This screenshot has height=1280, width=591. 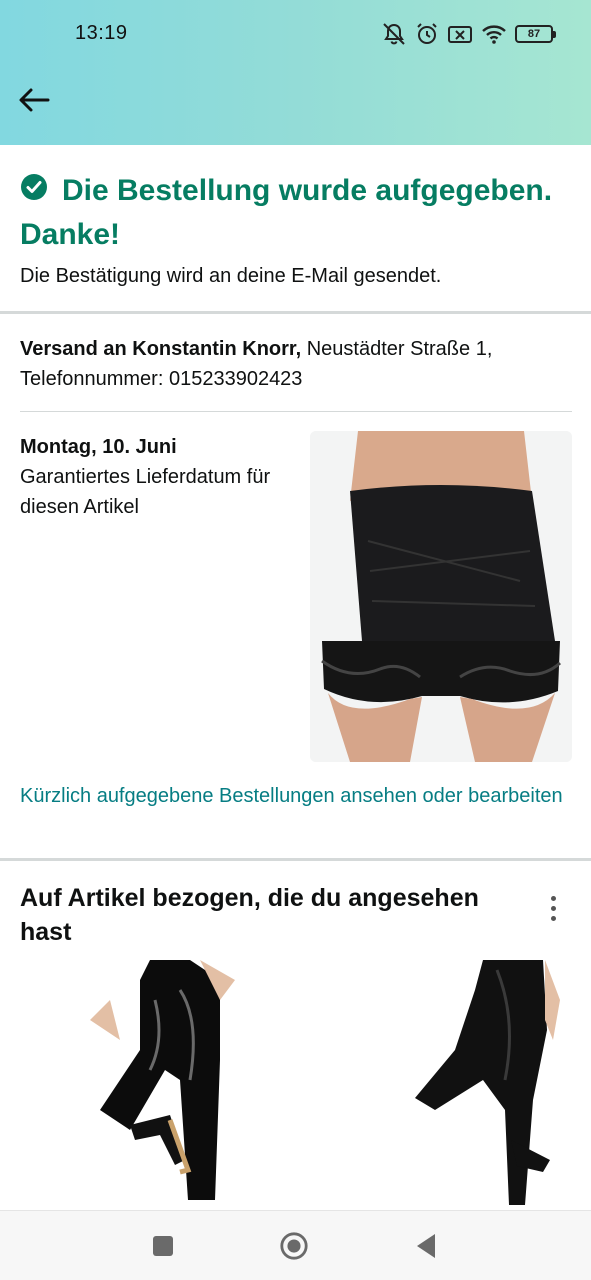 I want to click on wifi-icon, so click(x=494, y=34).